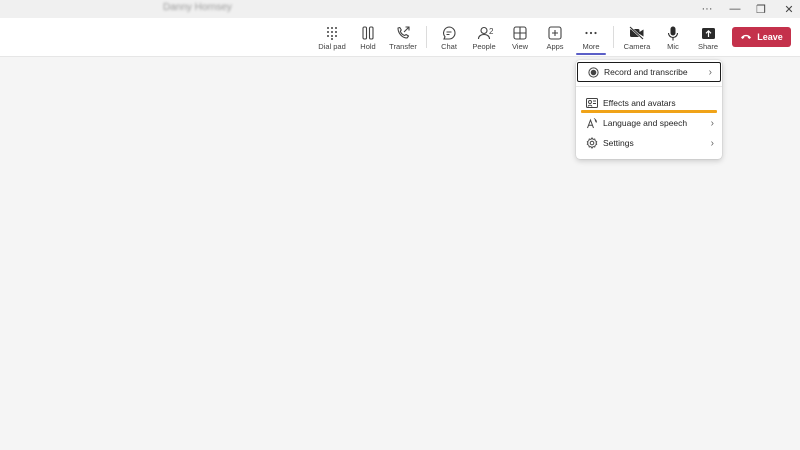 This screenshot has width=800, height=450. I want to click on hold-button: Hold, so click(368, 37).